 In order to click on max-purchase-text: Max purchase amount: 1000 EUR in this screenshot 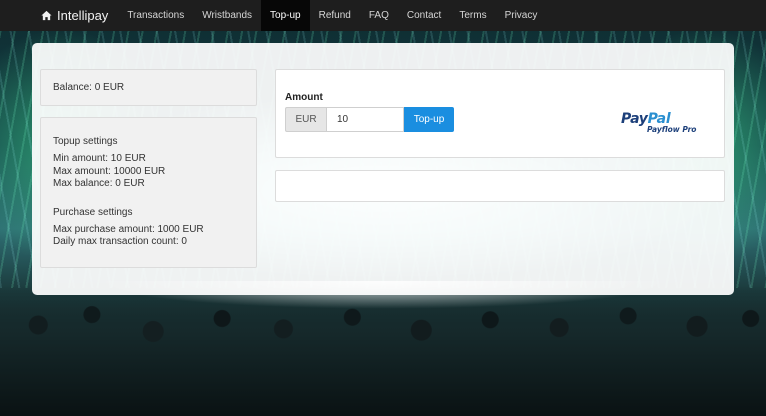, I will do `click(128, 229)`.